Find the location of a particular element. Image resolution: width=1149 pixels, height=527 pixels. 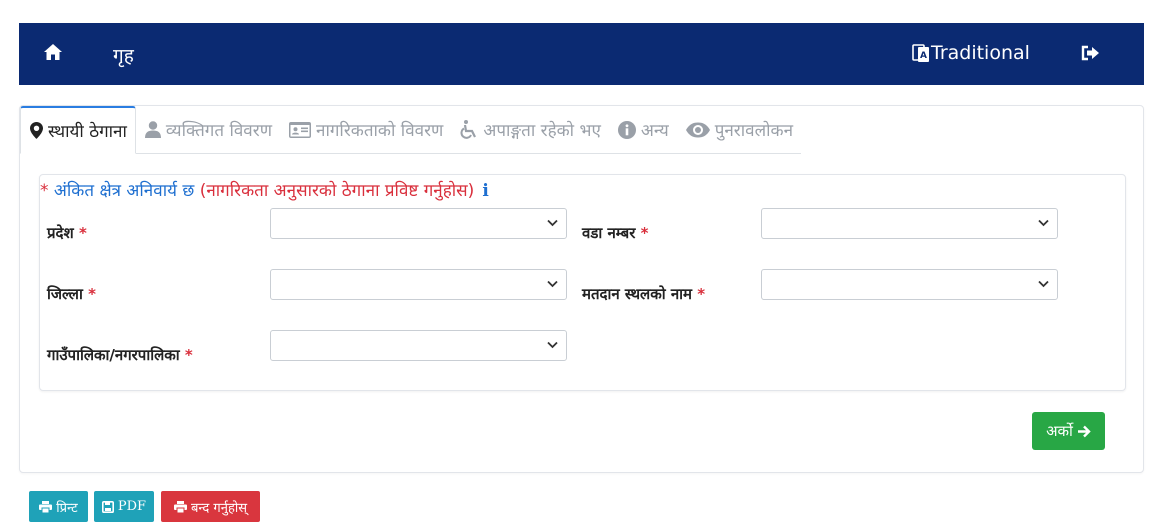

district-label: जिल्ला * is located at coordinates (71, 294).